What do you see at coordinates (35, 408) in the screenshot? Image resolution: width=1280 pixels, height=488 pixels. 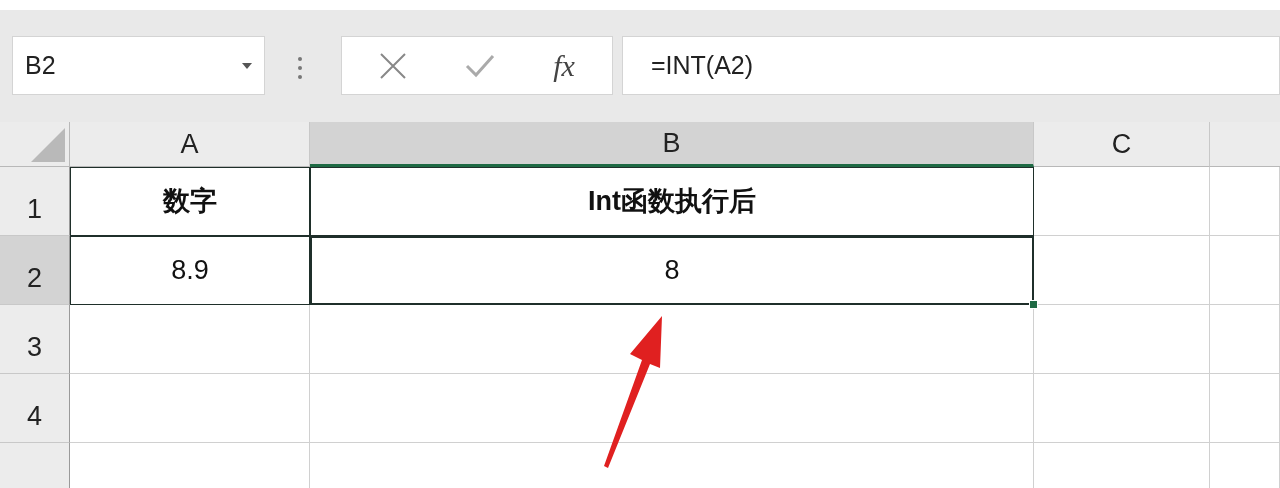 I see `row-header: 4` at bounding box center [35, 408].